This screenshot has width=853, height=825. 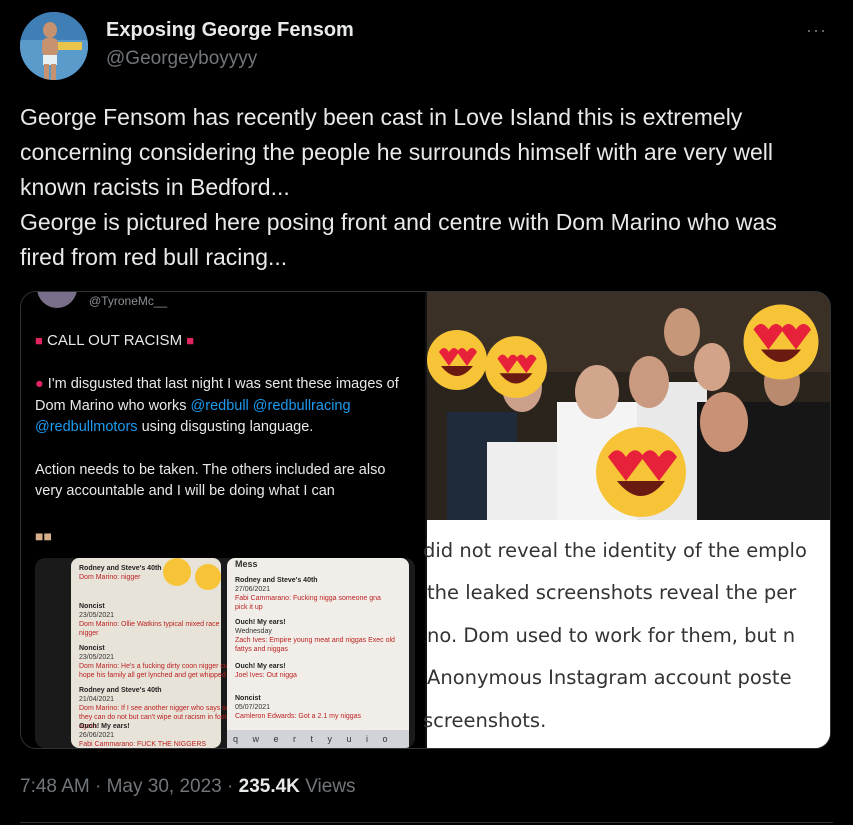 I want to click on chat-date: 05/07/2021, so click(x=253, y=707).